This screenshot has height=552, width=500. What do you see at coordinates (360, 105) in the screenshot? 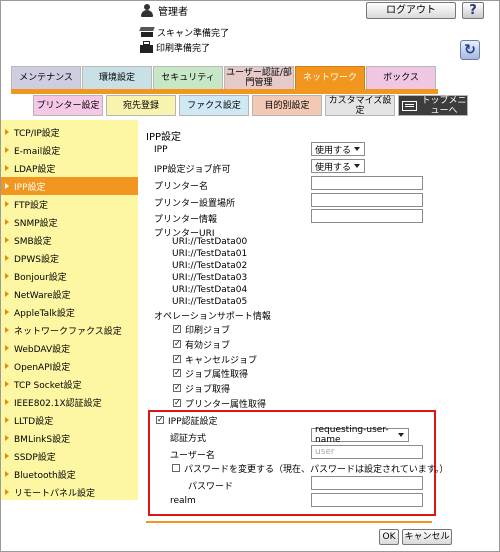
I see `subtab-customize: カスタマイズ設定` at bounding box center [360, 105].